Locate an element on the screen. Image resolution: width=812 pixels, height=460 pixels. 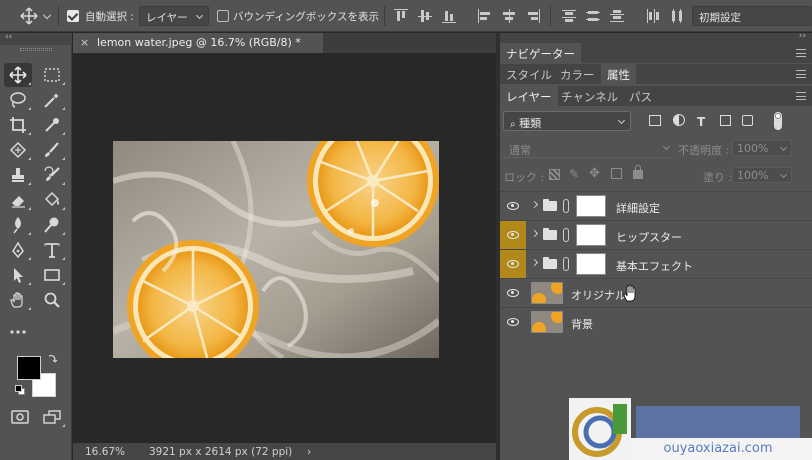
type-tool-icon is located at coordinates (52, 250).